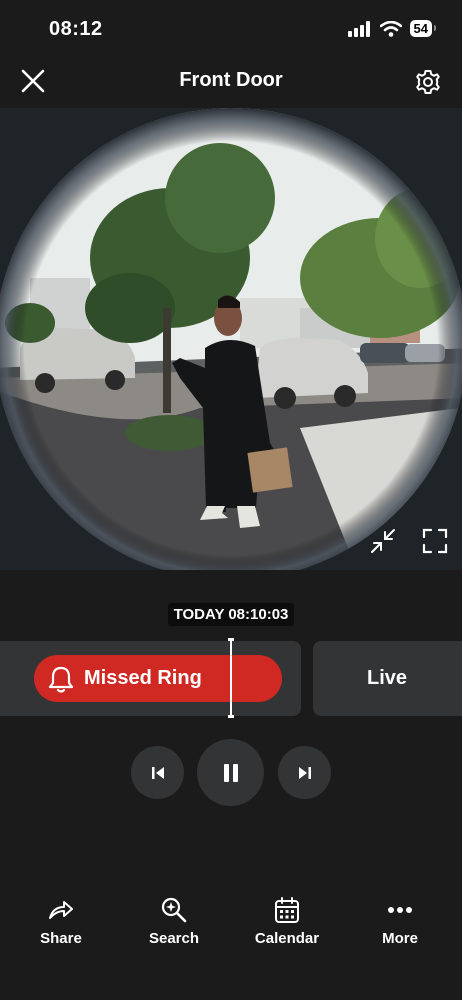 This screenshot has width=462, height=1000. I want to click on missed-ring-label: Missed Ring, so click(143, 678).